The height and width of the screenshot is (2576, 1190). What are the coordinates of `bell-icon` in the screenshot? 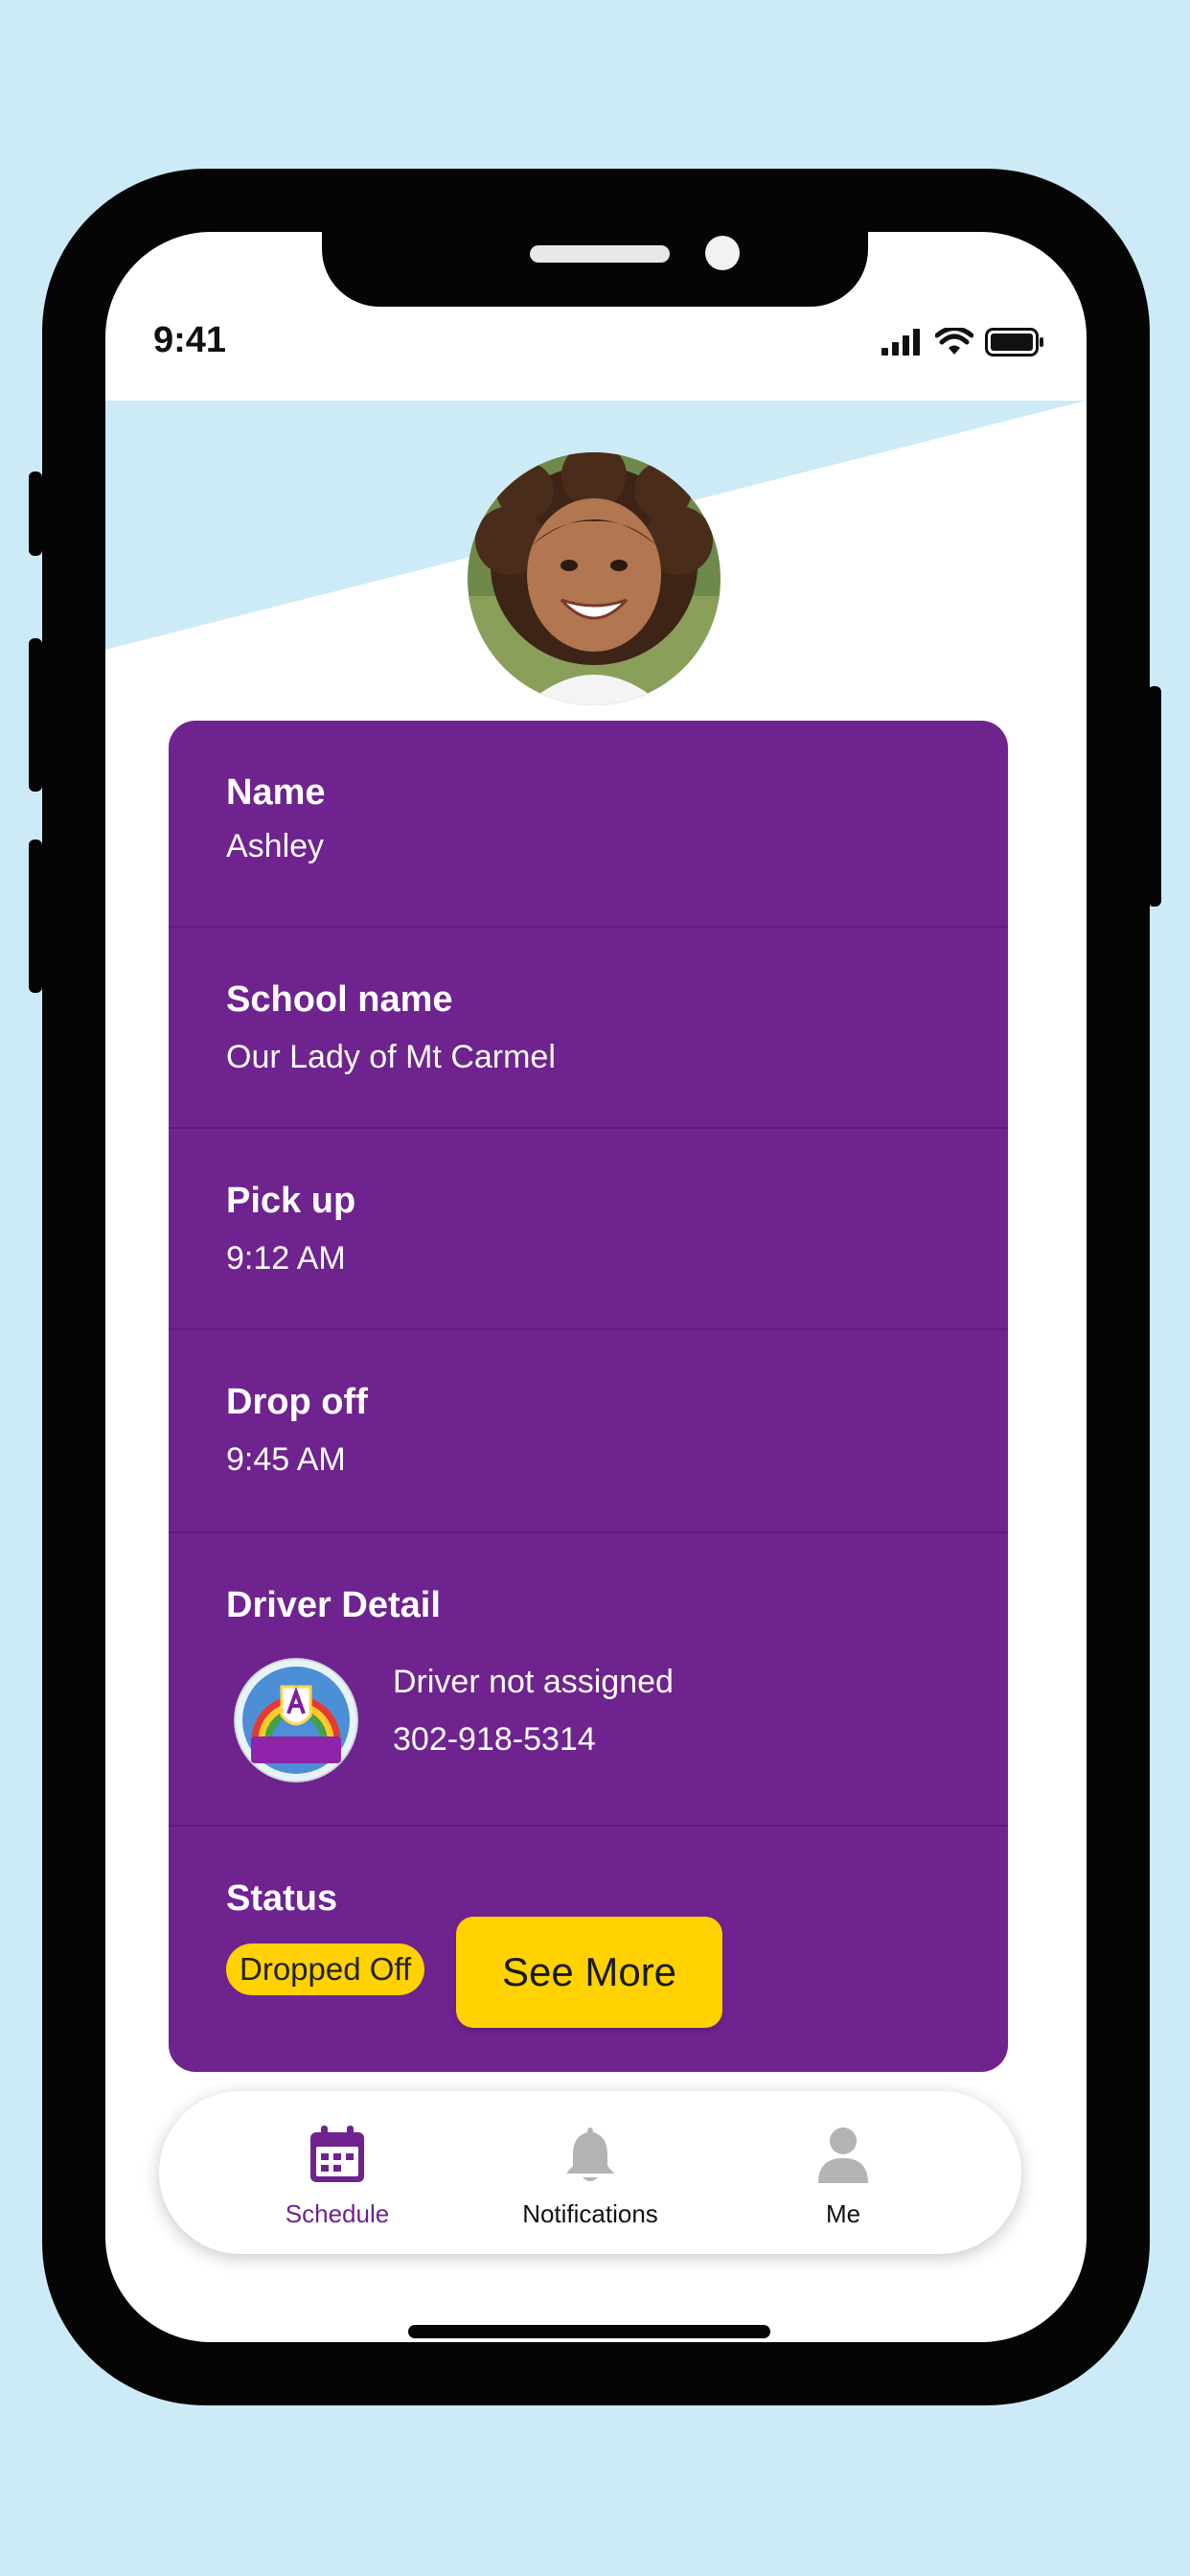 It's located at (590, 2154).